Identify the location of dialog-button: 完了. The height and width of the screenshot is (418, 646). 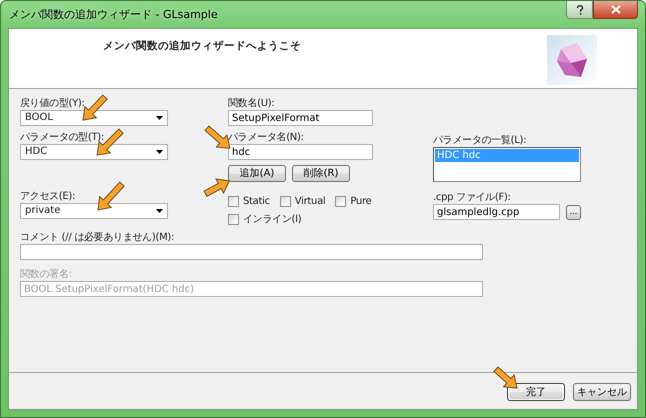
(536, 392).